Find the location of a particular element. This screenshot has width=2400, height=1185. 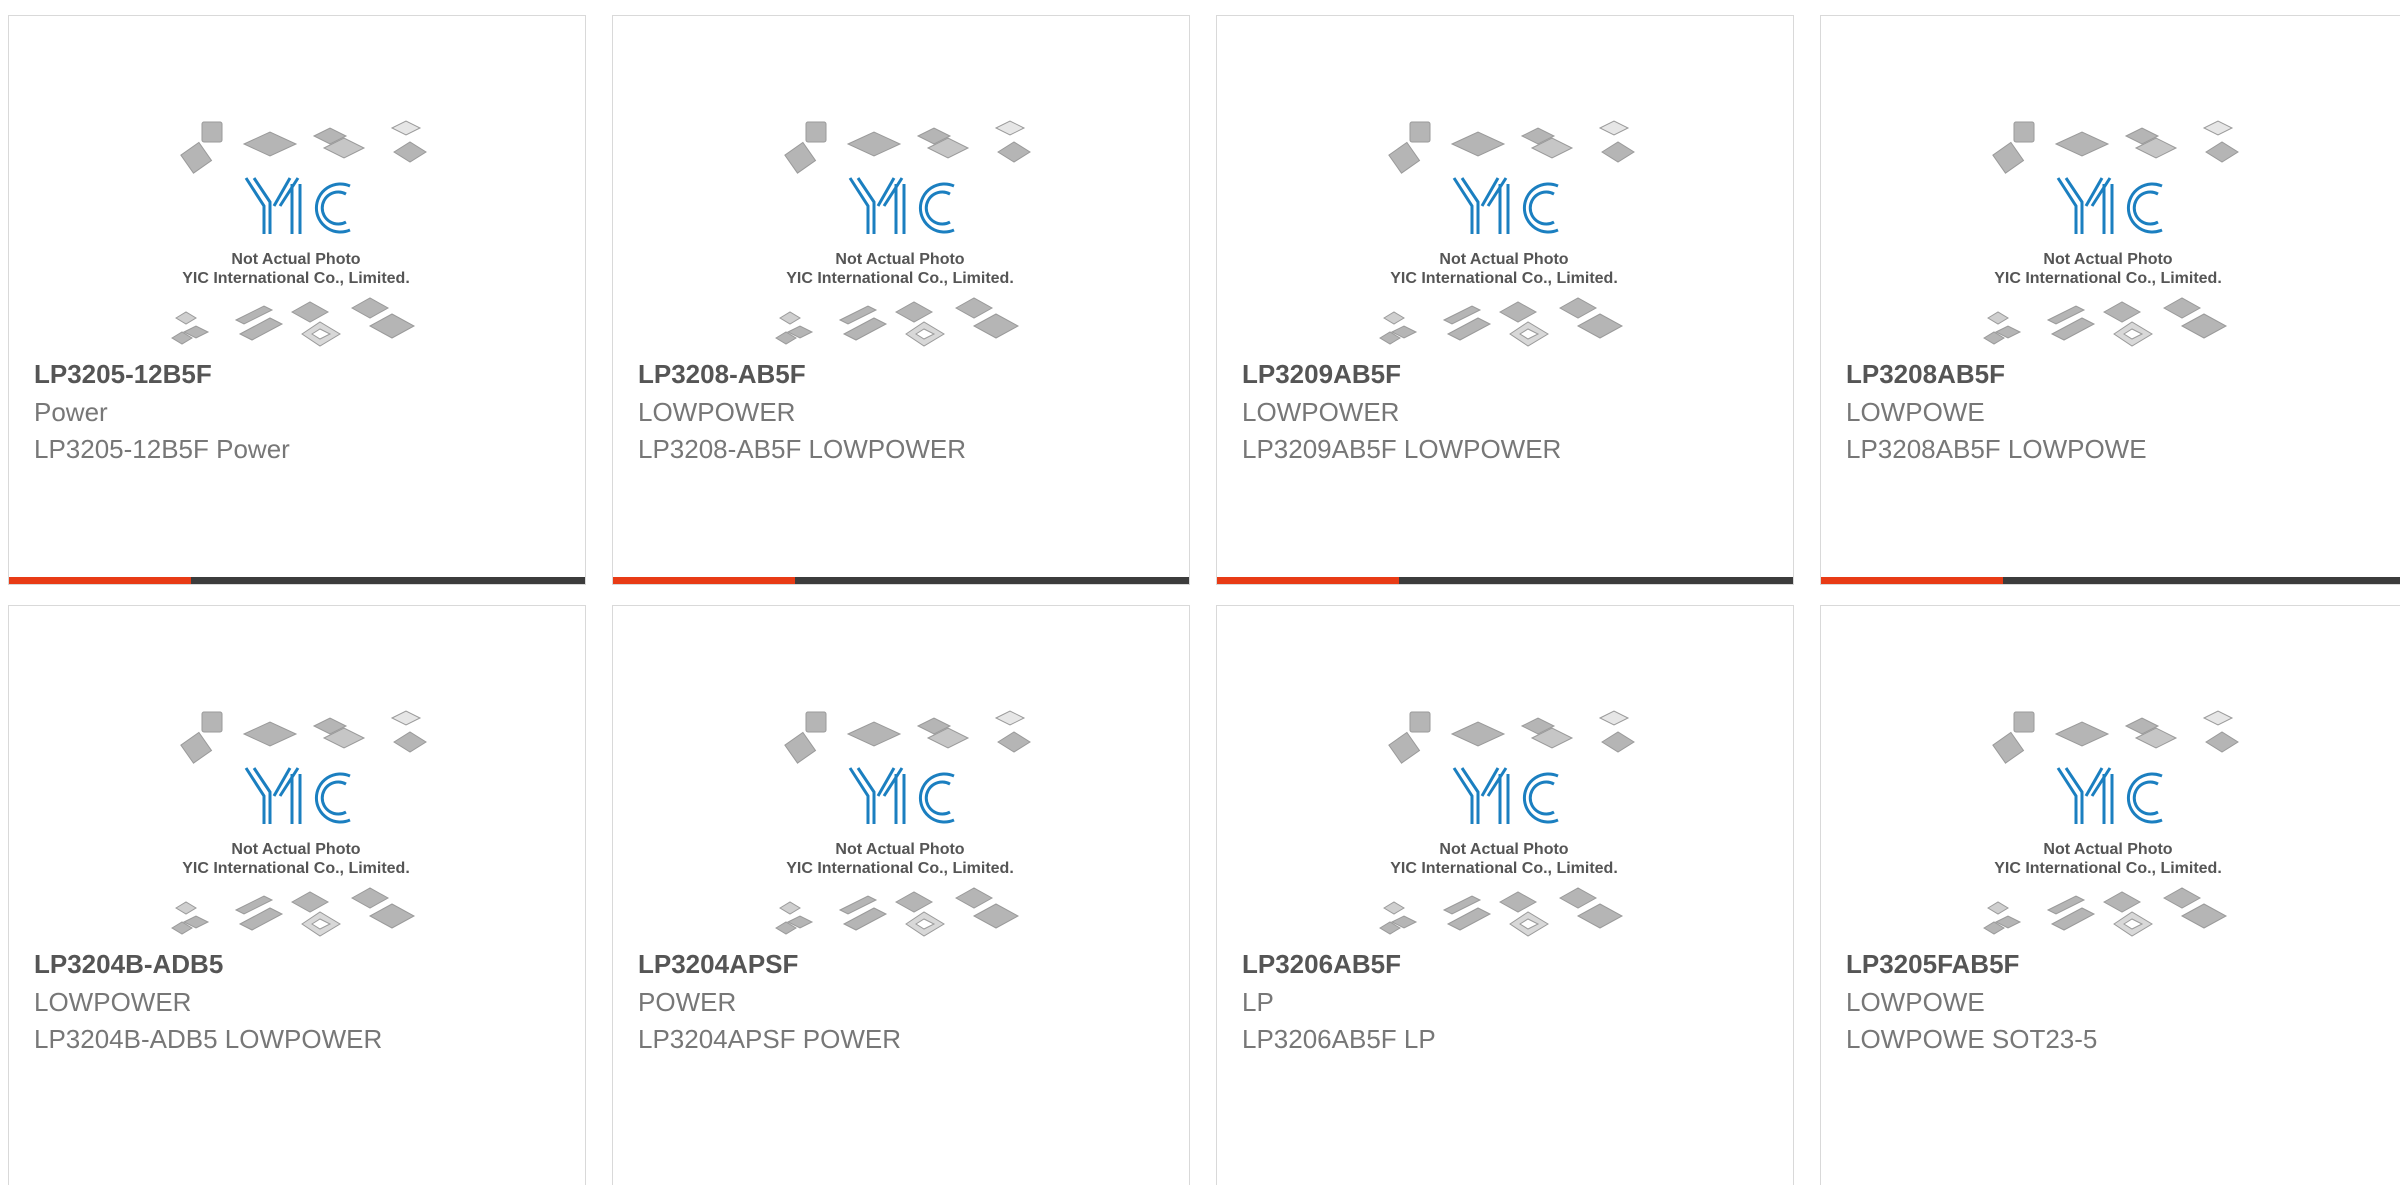

product-description: LP3206AB5F LP is located at coordinates (1339, 1039).